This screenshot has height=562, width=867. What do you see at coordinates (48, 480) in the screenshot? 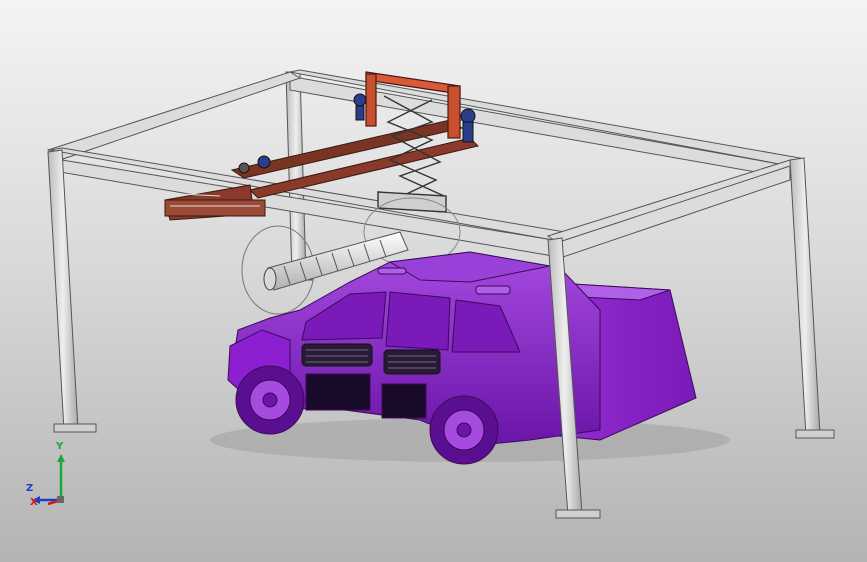
I see `triad-arrows-icon` at bounding box center [48, 480].